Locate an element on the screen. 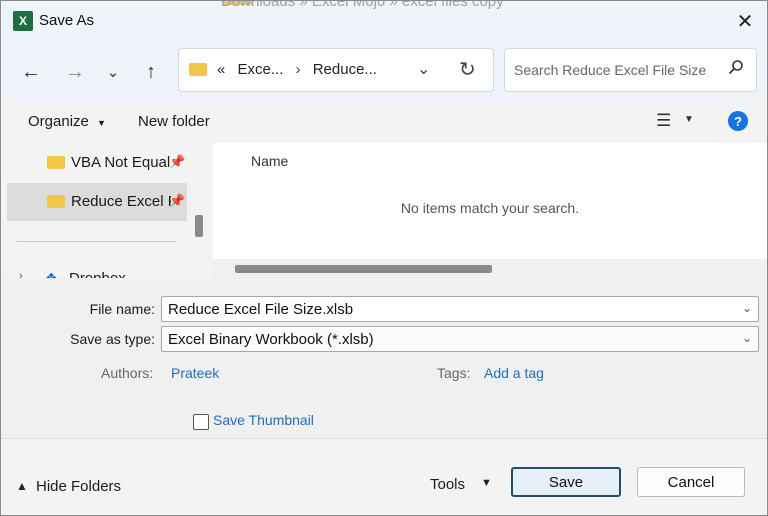 The image size is (768, 516). new-folder-button: New folder is located at coordinates (174, 121).